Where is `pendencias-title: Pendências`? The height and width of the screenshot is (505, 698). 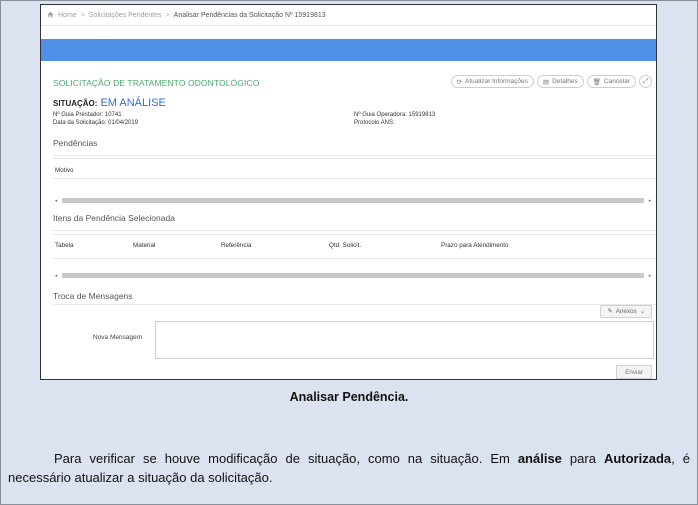 pendencias-title: Pendências is located at coordinates (75, 143).